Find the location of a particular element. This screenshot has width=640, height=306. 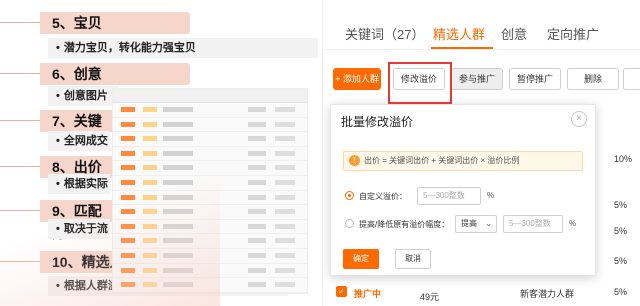

confirm-button: 确定 is located at coordinates (361, 259).